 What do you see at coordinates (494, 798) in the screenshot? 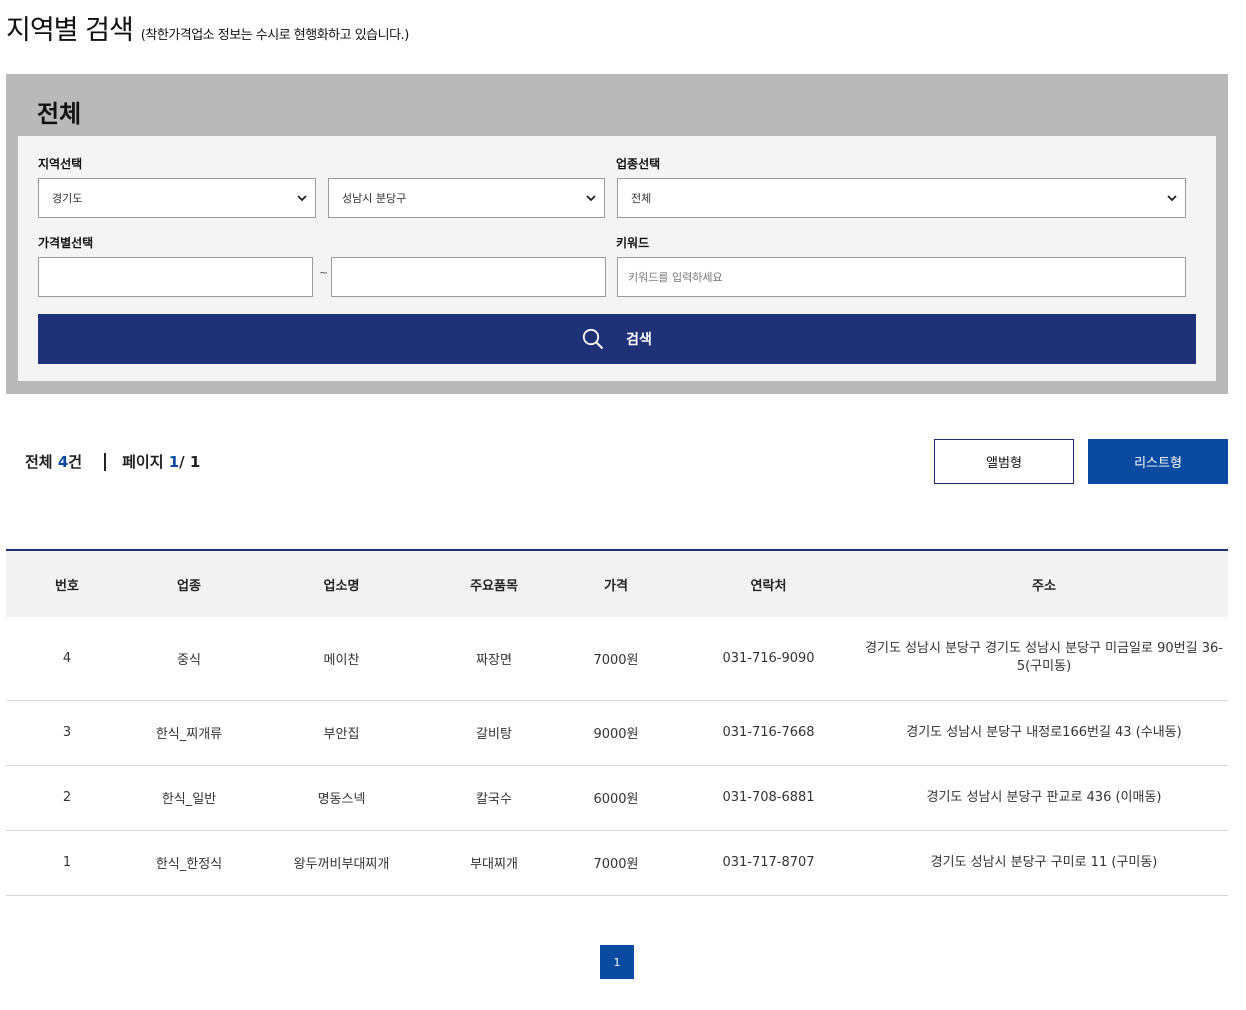
I see `cell-main-item: 칼국수` at bounding box center [494, 798].